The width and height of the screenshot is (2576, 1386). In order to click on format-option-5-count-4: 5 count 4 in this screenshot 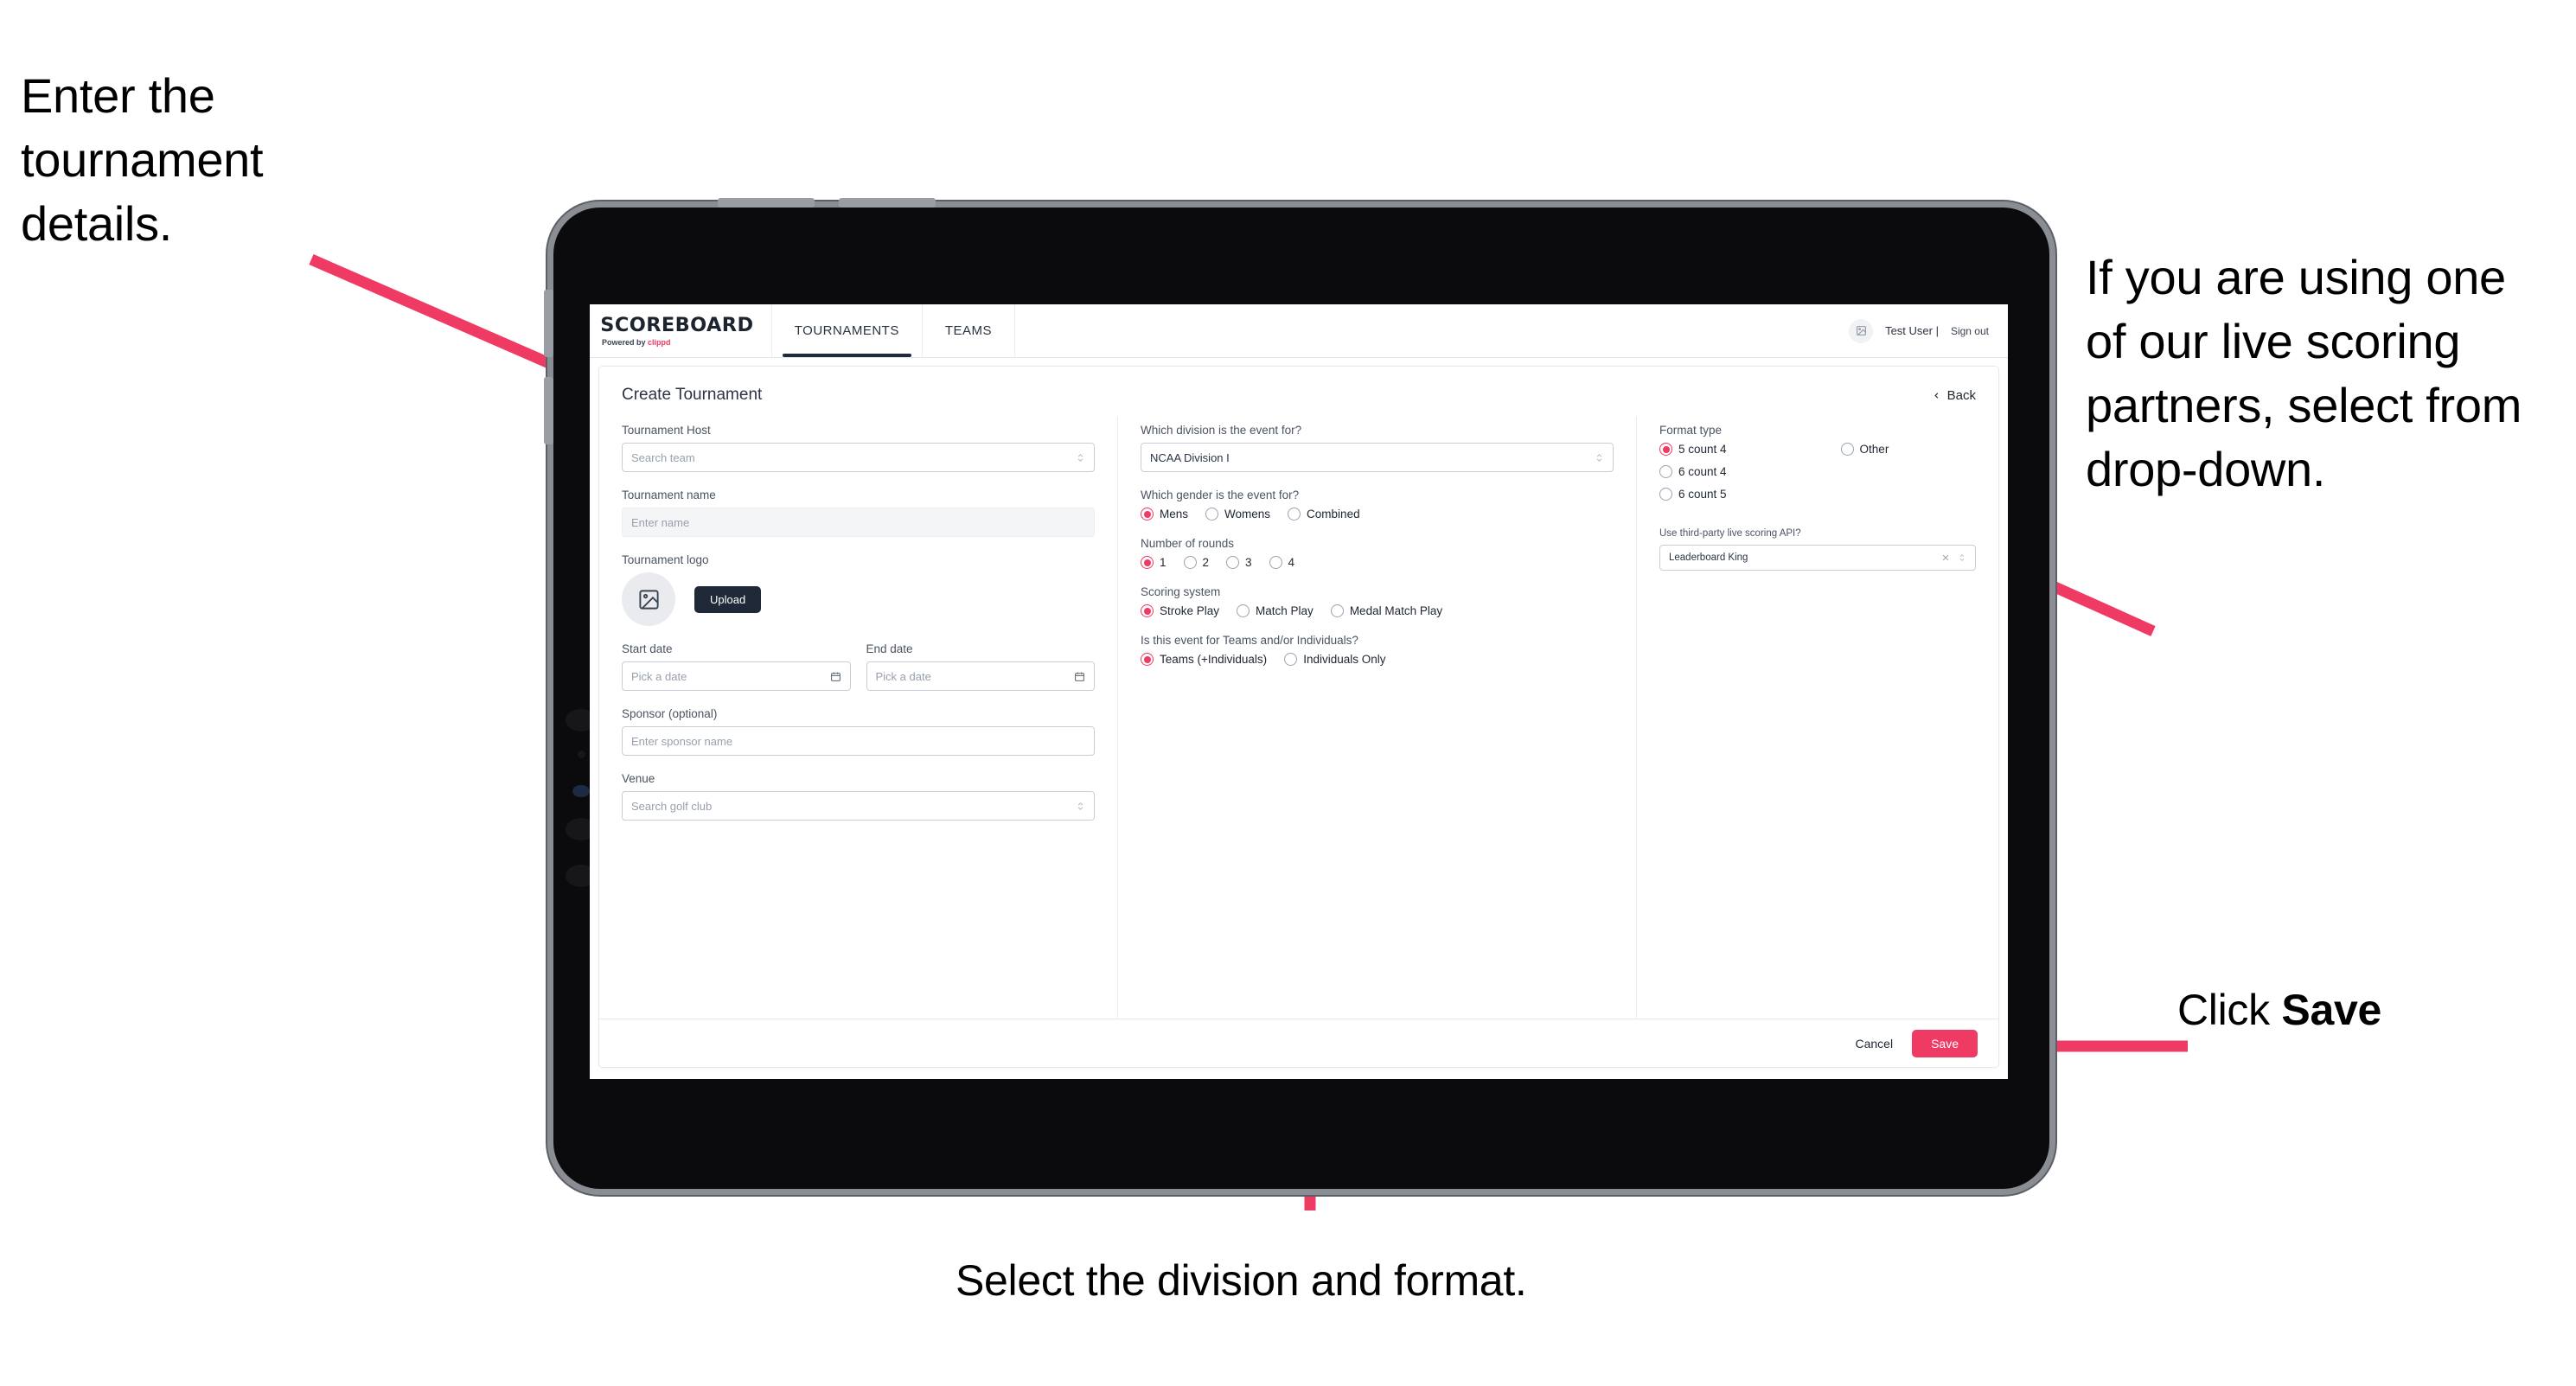, I will do `click(1693, 449)`.